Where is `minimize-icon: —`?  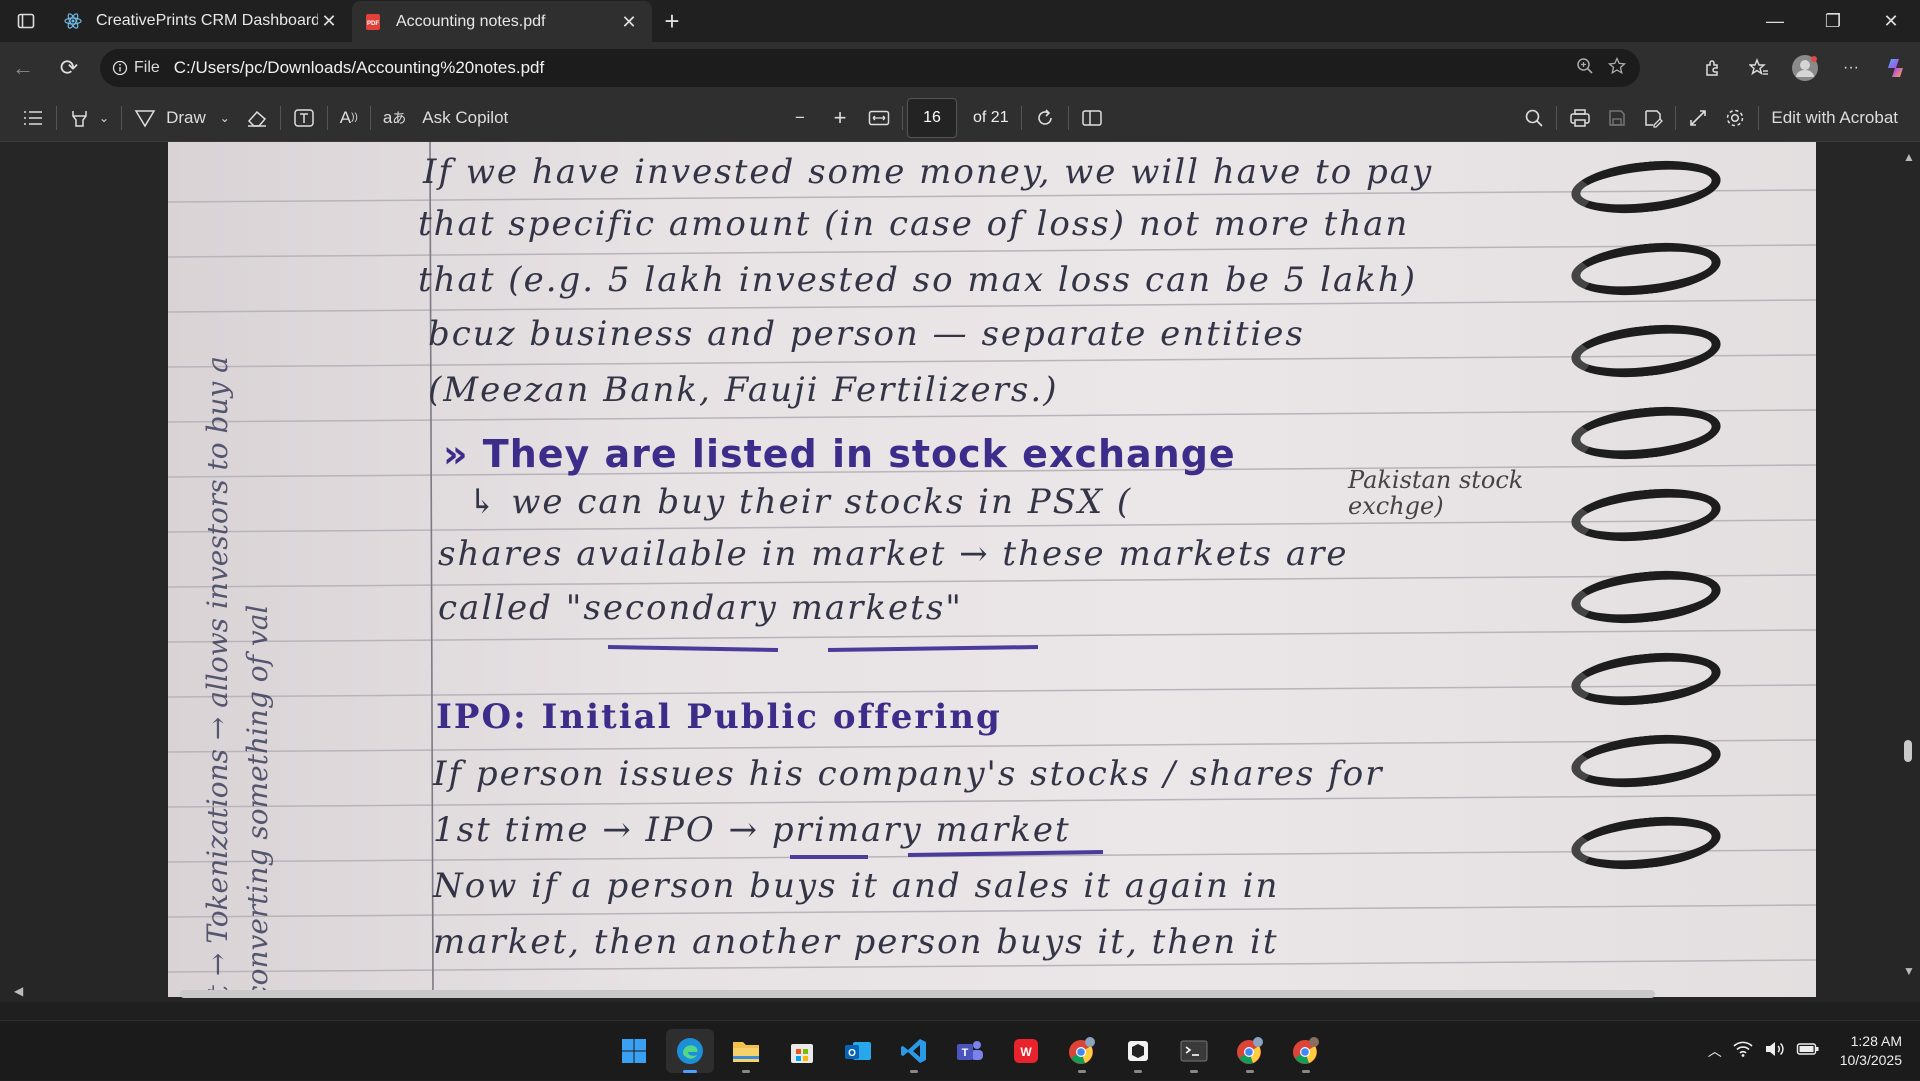 minimize-icon: — is located at coordinates (1775, 21).